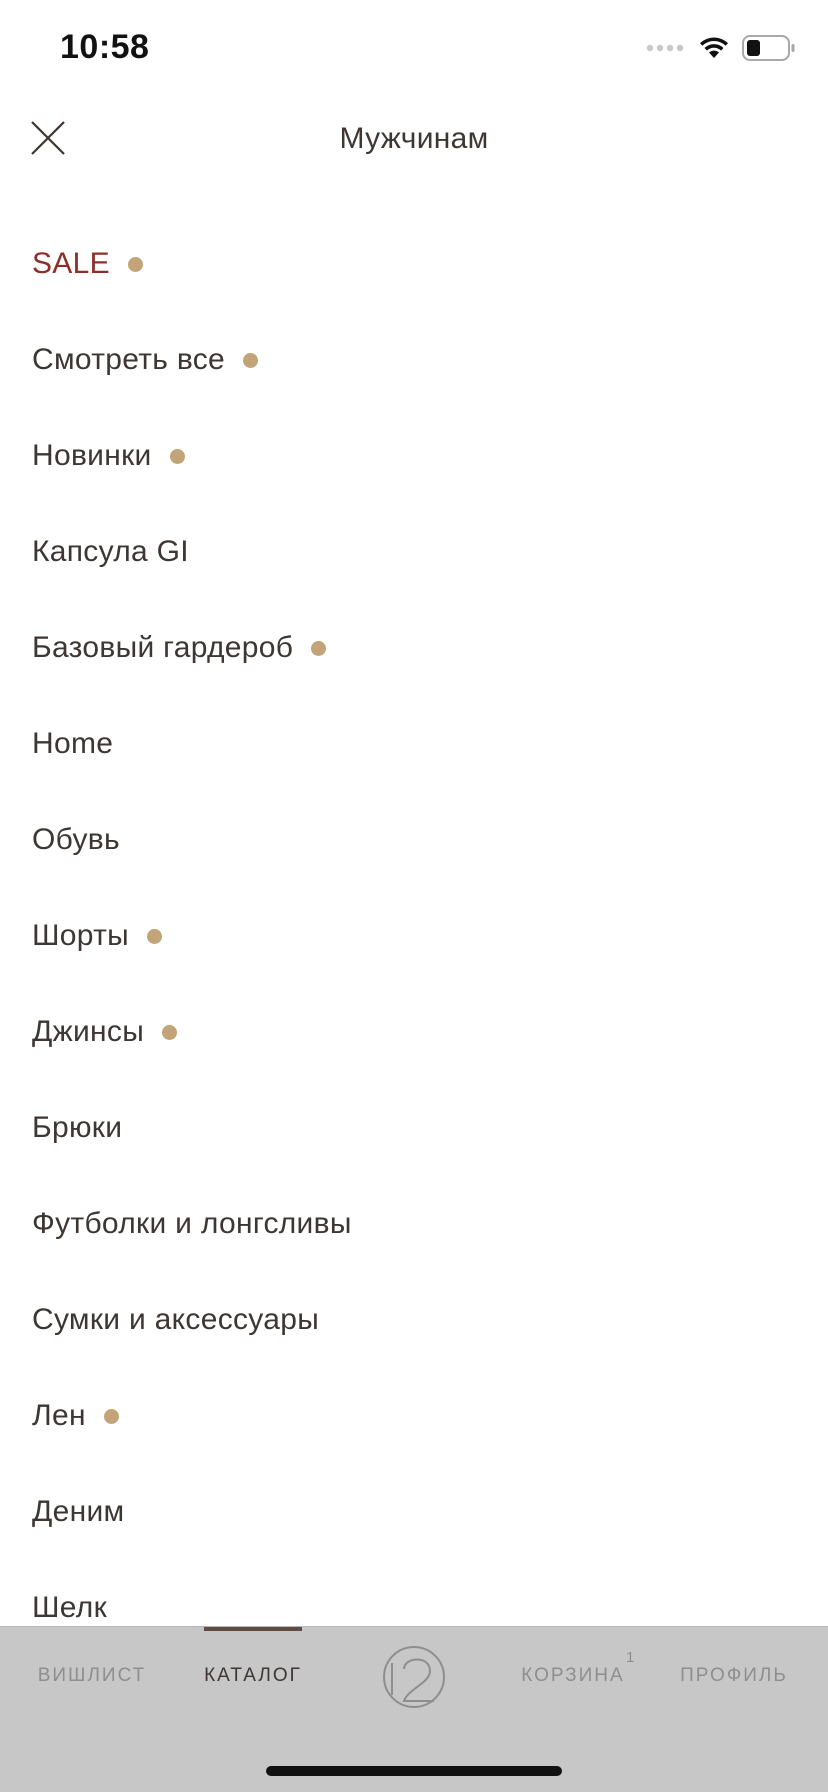 Image resolution: width=828 pixels, height=1792 pixels. I want to click on menu-item-label: Смотреть все, so click(129, 359).